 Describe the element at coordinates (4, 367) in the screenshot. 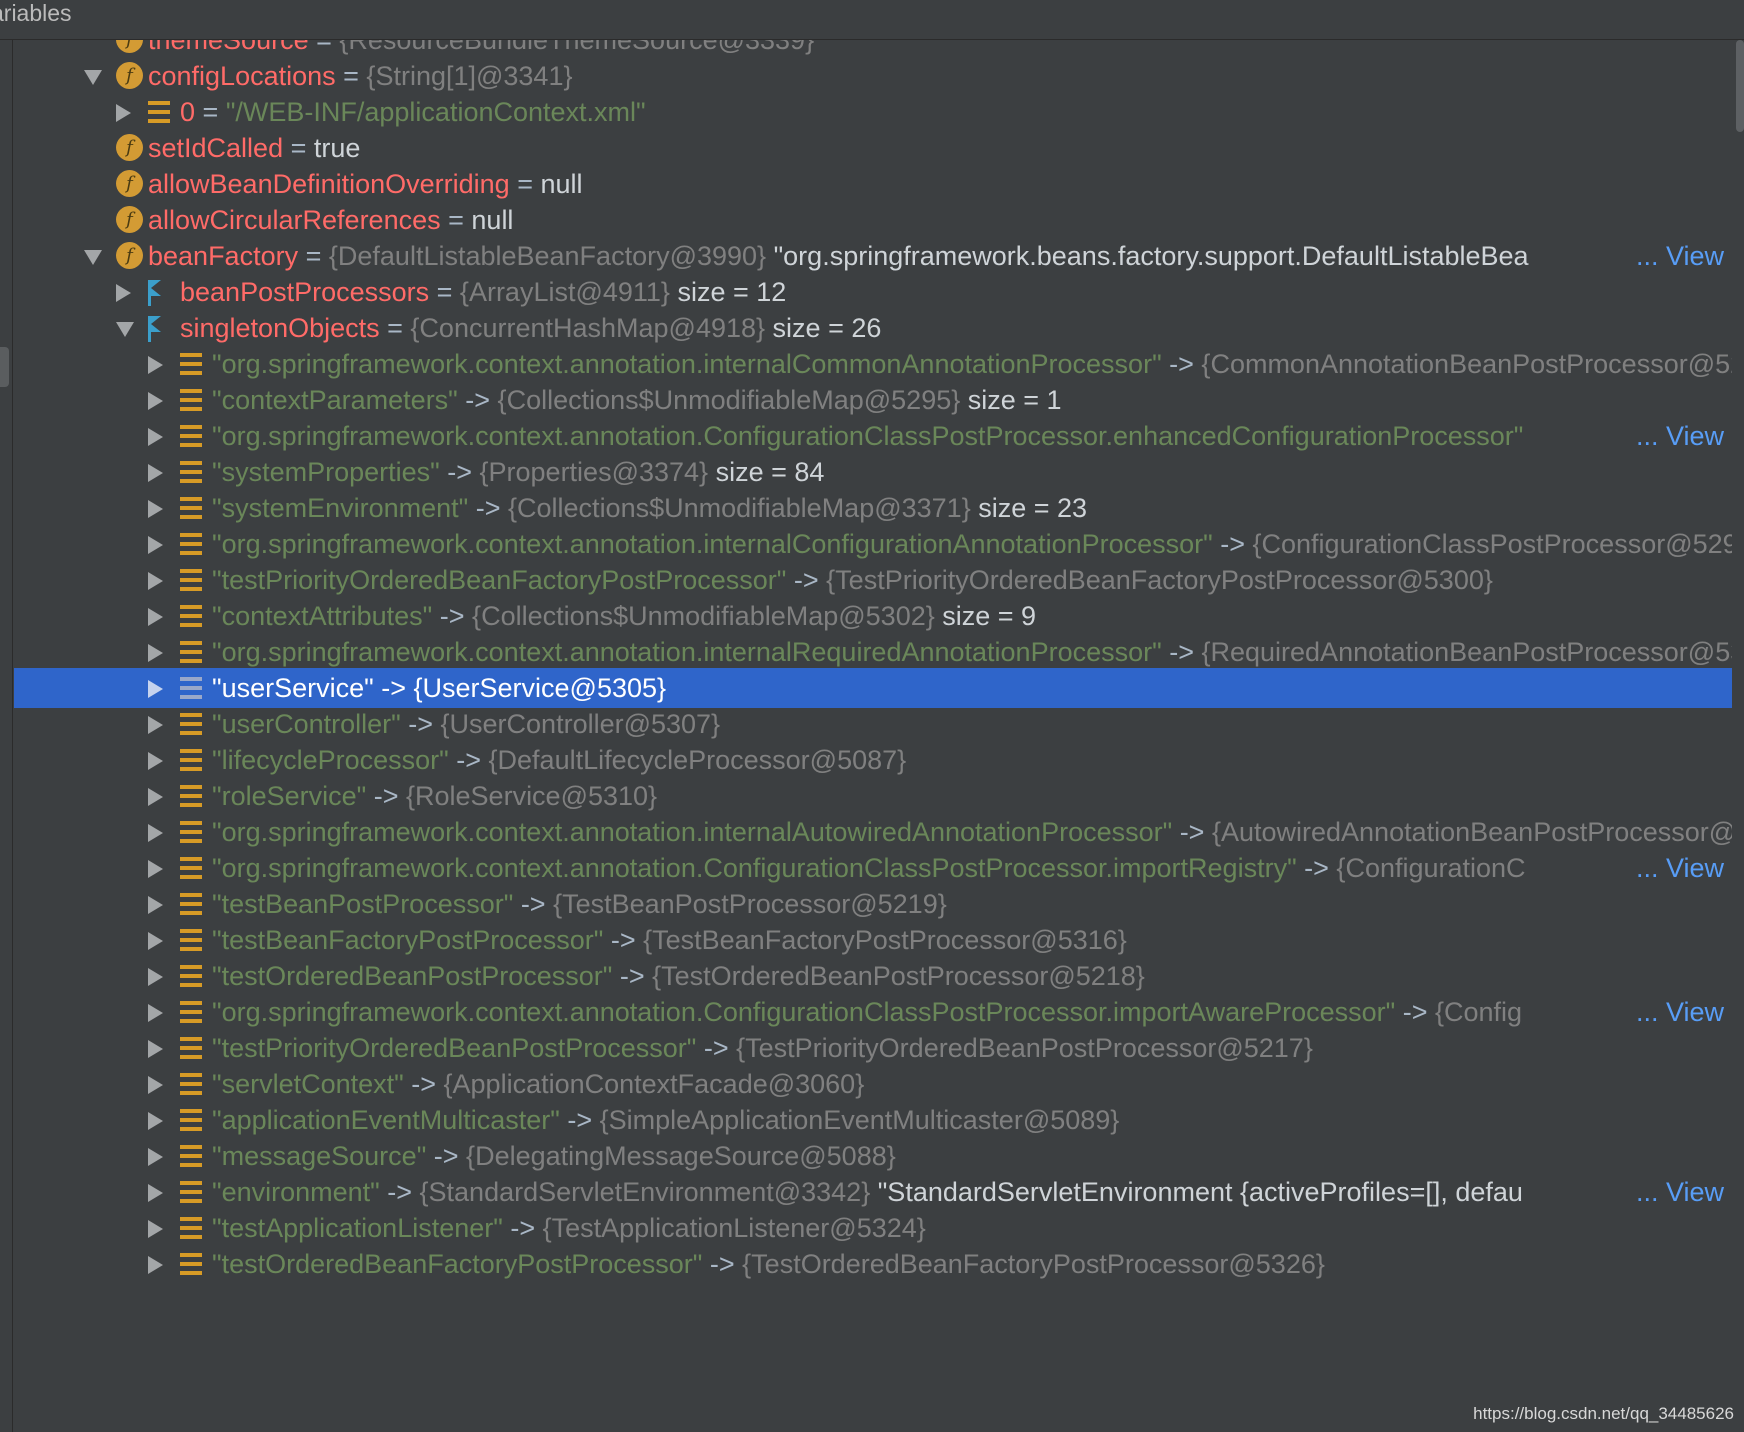

I see `gutter-tab` at that location.